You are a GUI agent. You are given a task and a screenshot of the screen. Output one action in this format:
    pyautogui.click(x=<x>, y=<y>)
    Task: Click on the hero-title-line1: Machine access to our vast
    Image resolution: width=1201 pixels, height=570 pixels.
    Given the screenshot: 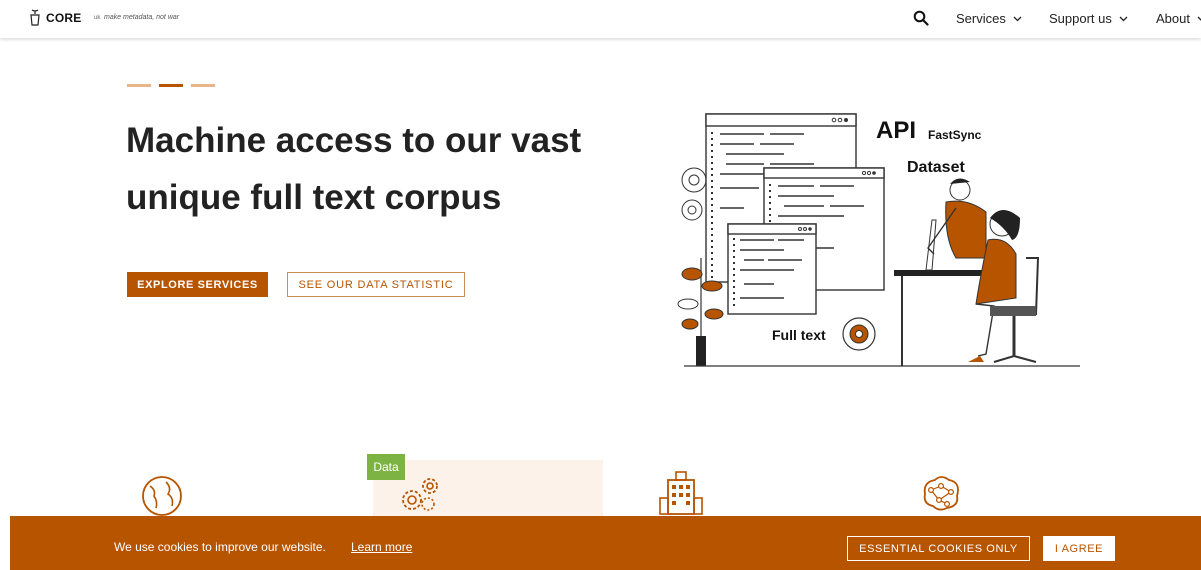 What is the action you would take?
    pyautogui.click(x=354, y=140)
    